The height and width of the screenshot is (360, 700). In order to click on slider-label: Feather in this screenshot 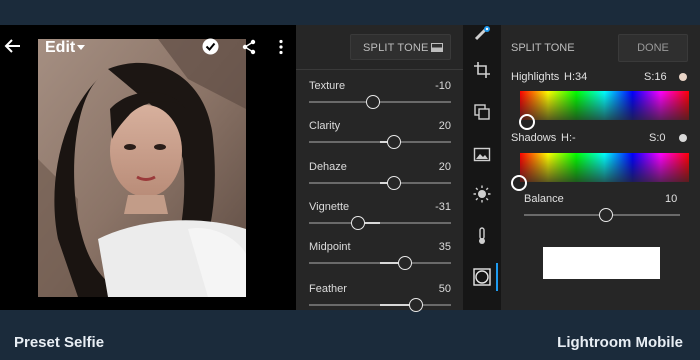, I will do `click(328, 289)`.